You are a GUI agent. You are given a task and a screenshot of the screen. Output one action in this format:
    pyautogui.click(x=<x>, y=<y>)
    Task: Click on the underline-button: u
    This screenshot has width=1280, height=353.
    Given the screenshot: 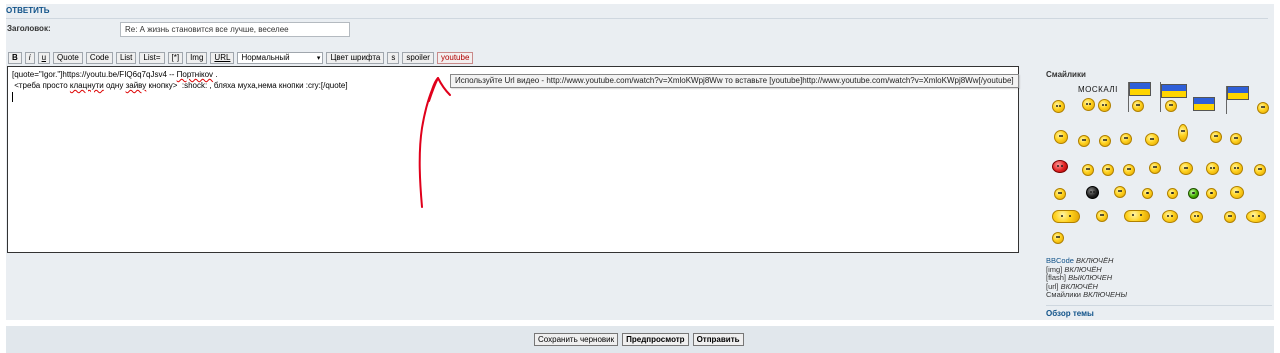 What is the action you would take?
    pyautogui.click(x=44, y=57)
    